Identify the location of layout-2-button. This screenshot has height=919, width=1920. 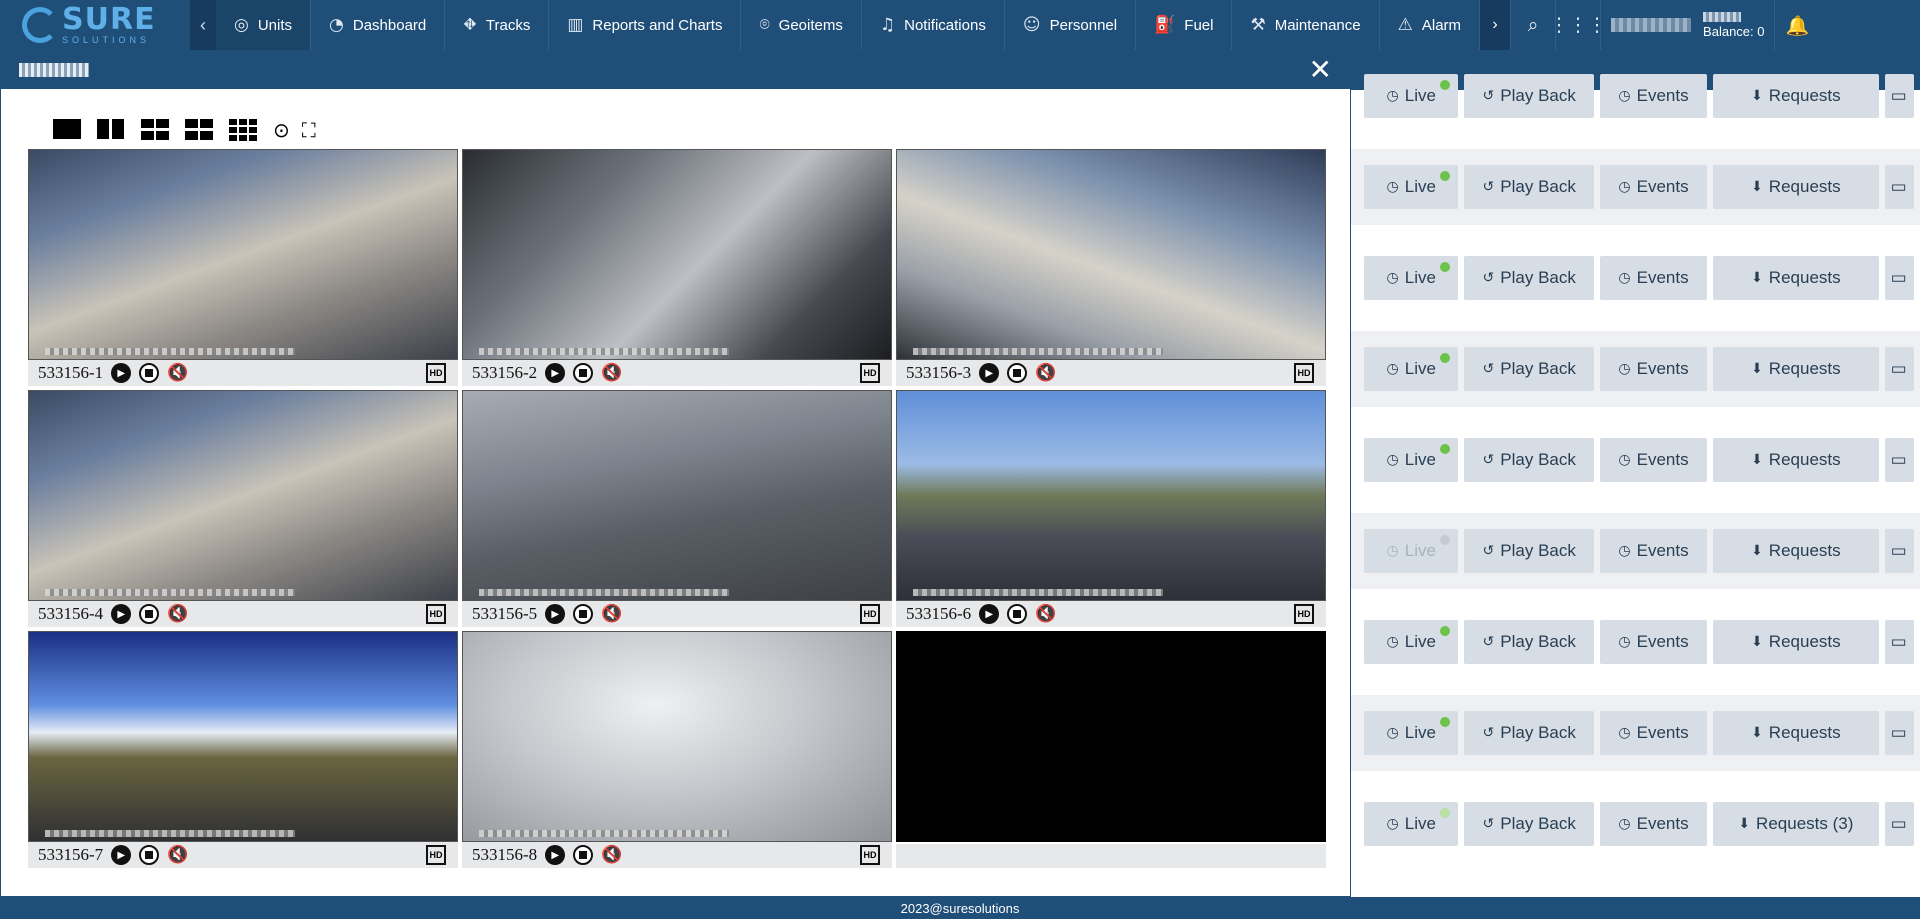
(112, 130).